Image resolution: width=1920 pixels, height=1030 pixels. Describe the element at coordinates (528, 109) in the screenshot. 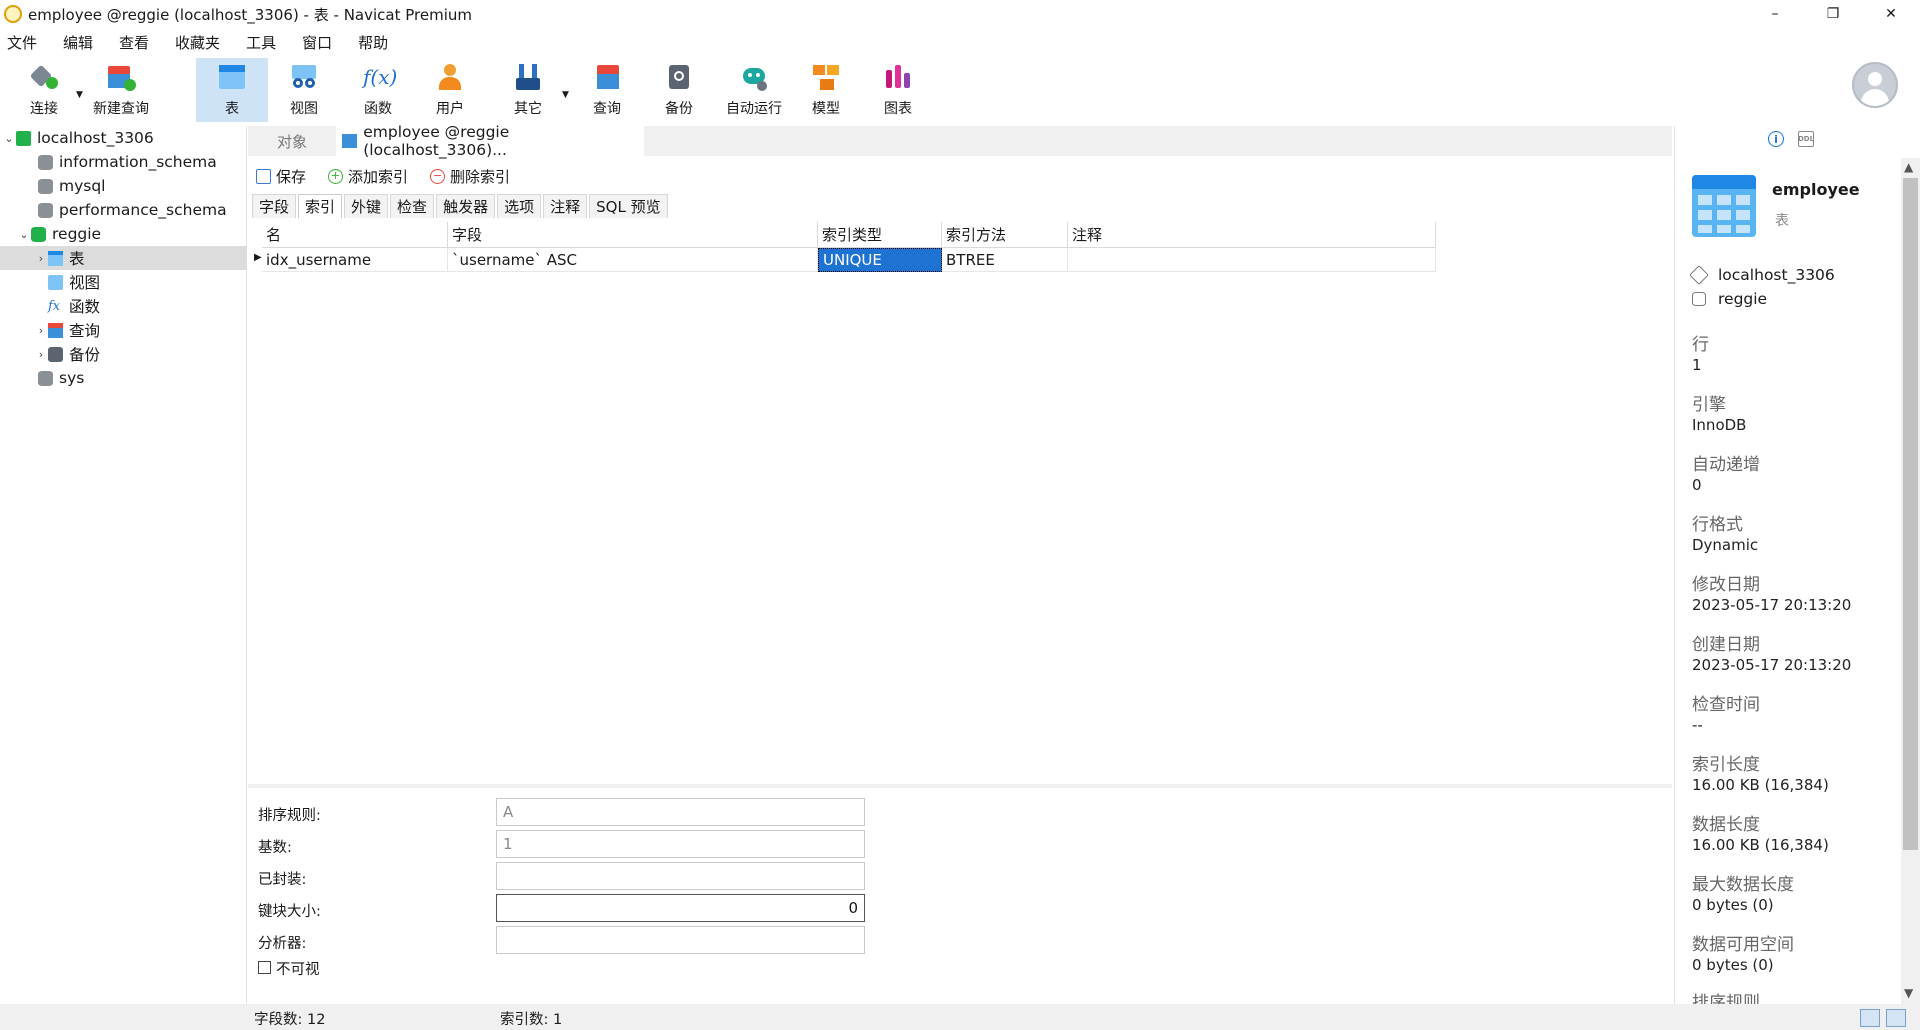

I see `toolbar-other-label: 其它` at that location.